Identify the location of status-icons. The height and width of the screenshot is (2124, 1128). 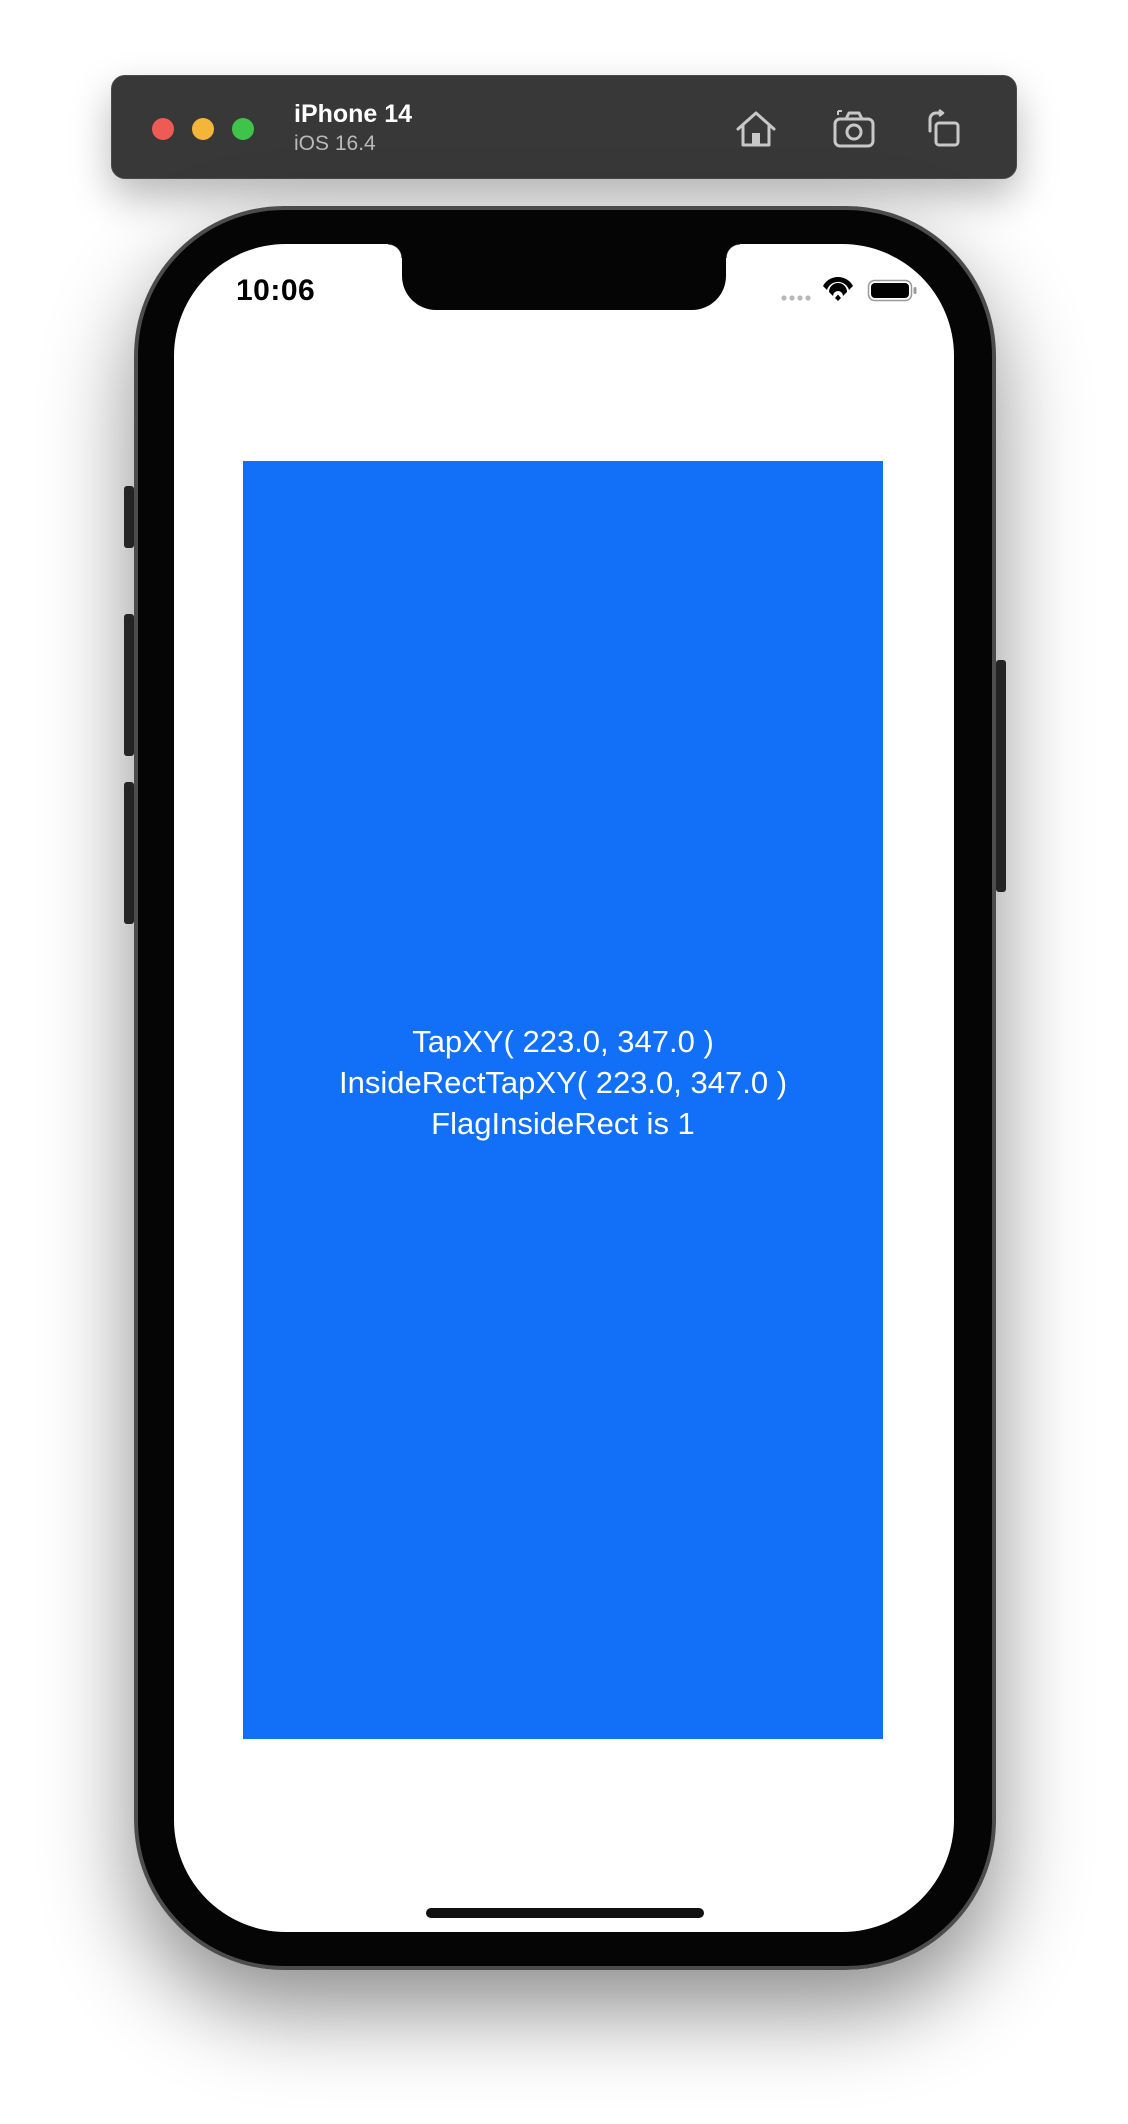
(849, 289).